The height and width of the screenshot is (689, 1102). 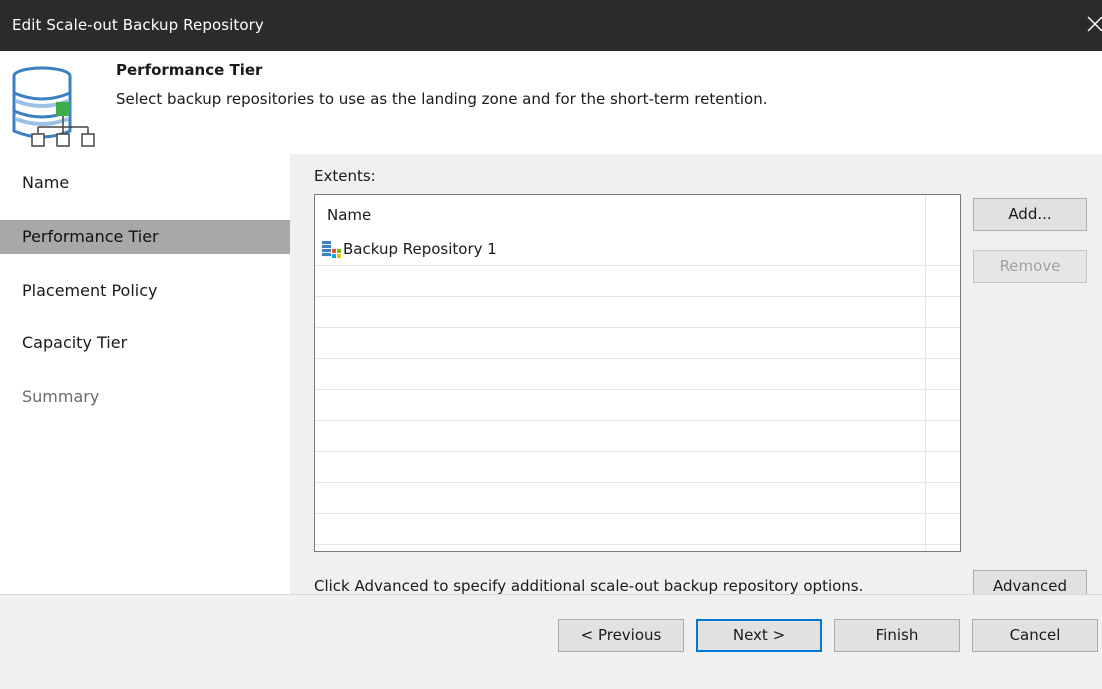 I want to click on step-title: Performance Tier, so click(x=189, y=70).